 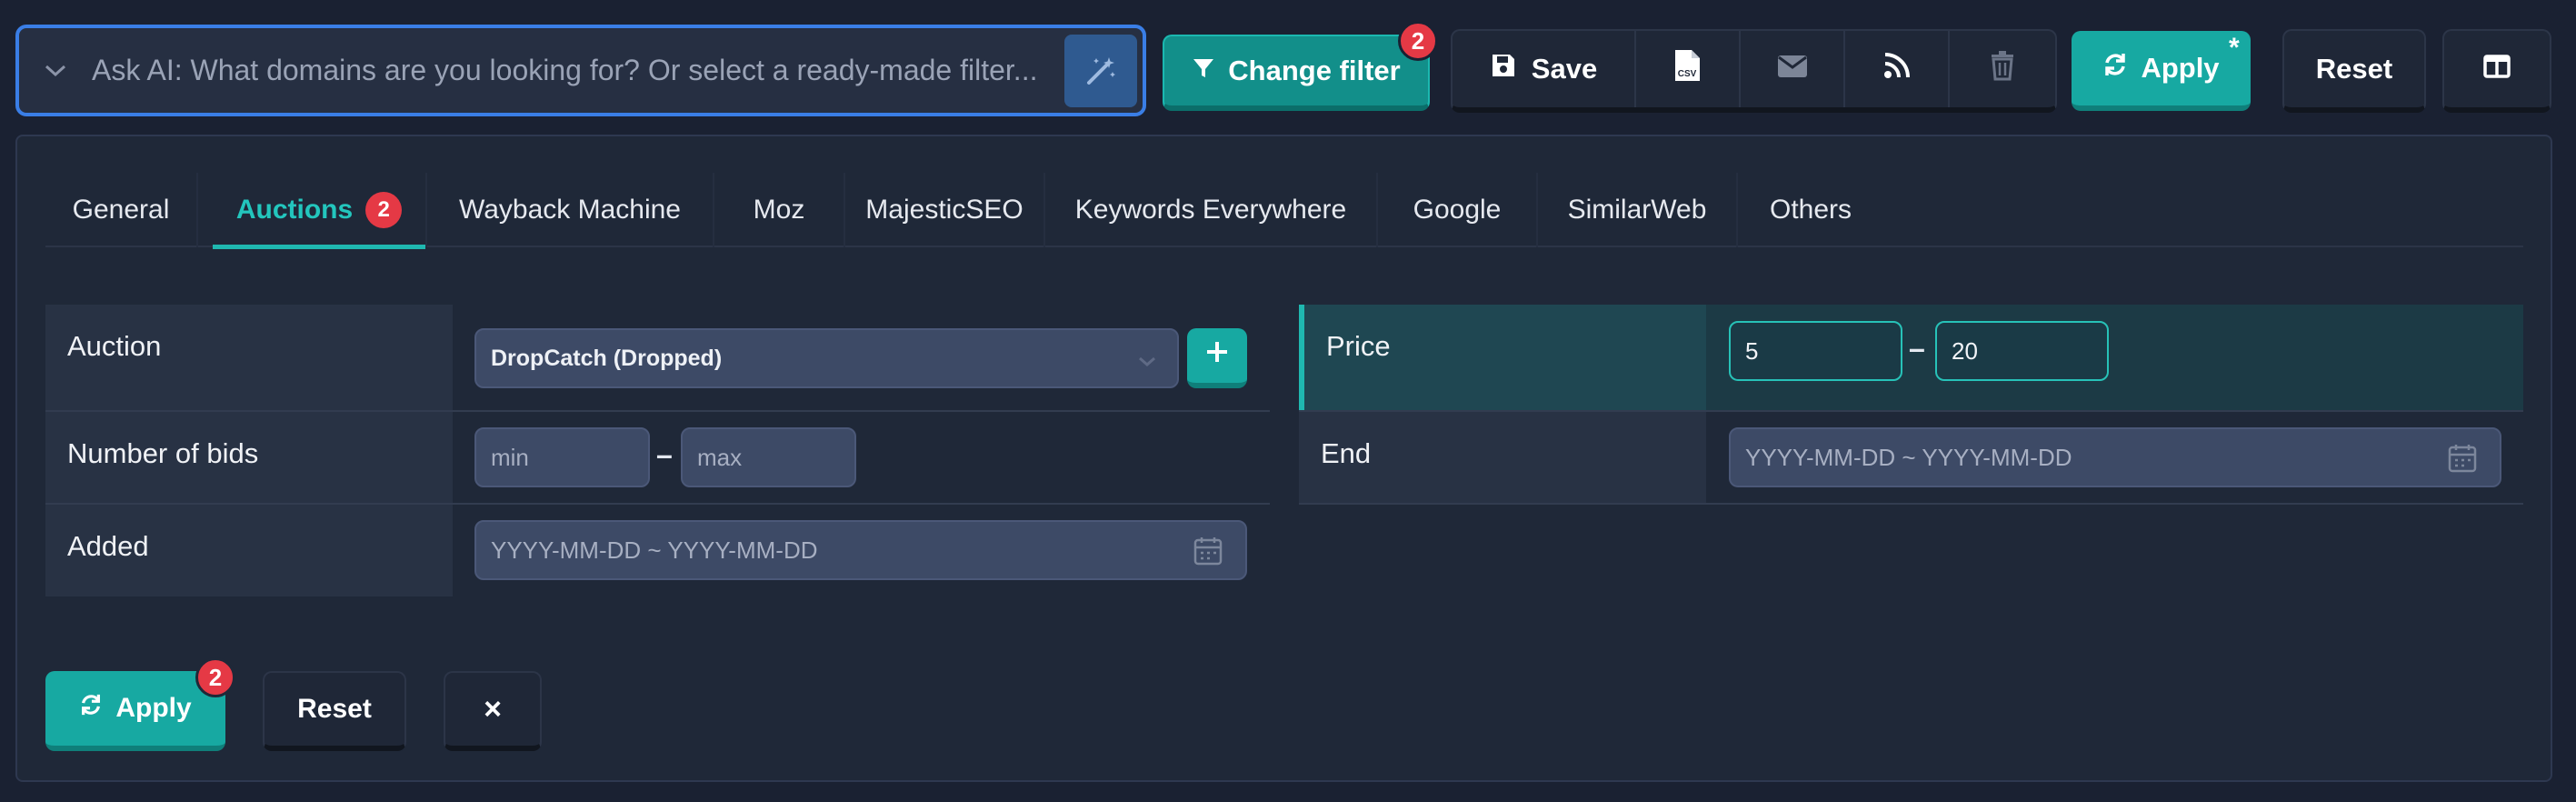 I want to click on added-date-placeholder: YYYY-MM-DD ~ YYYY-MM-DD, so click(x=654, y=550).